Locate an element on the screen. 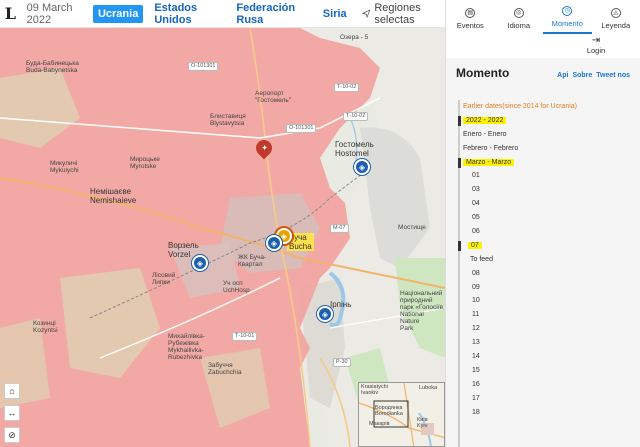 The image size is (640, 447). regions-selector: Regiones selectas is located at coordinates (403, 13).